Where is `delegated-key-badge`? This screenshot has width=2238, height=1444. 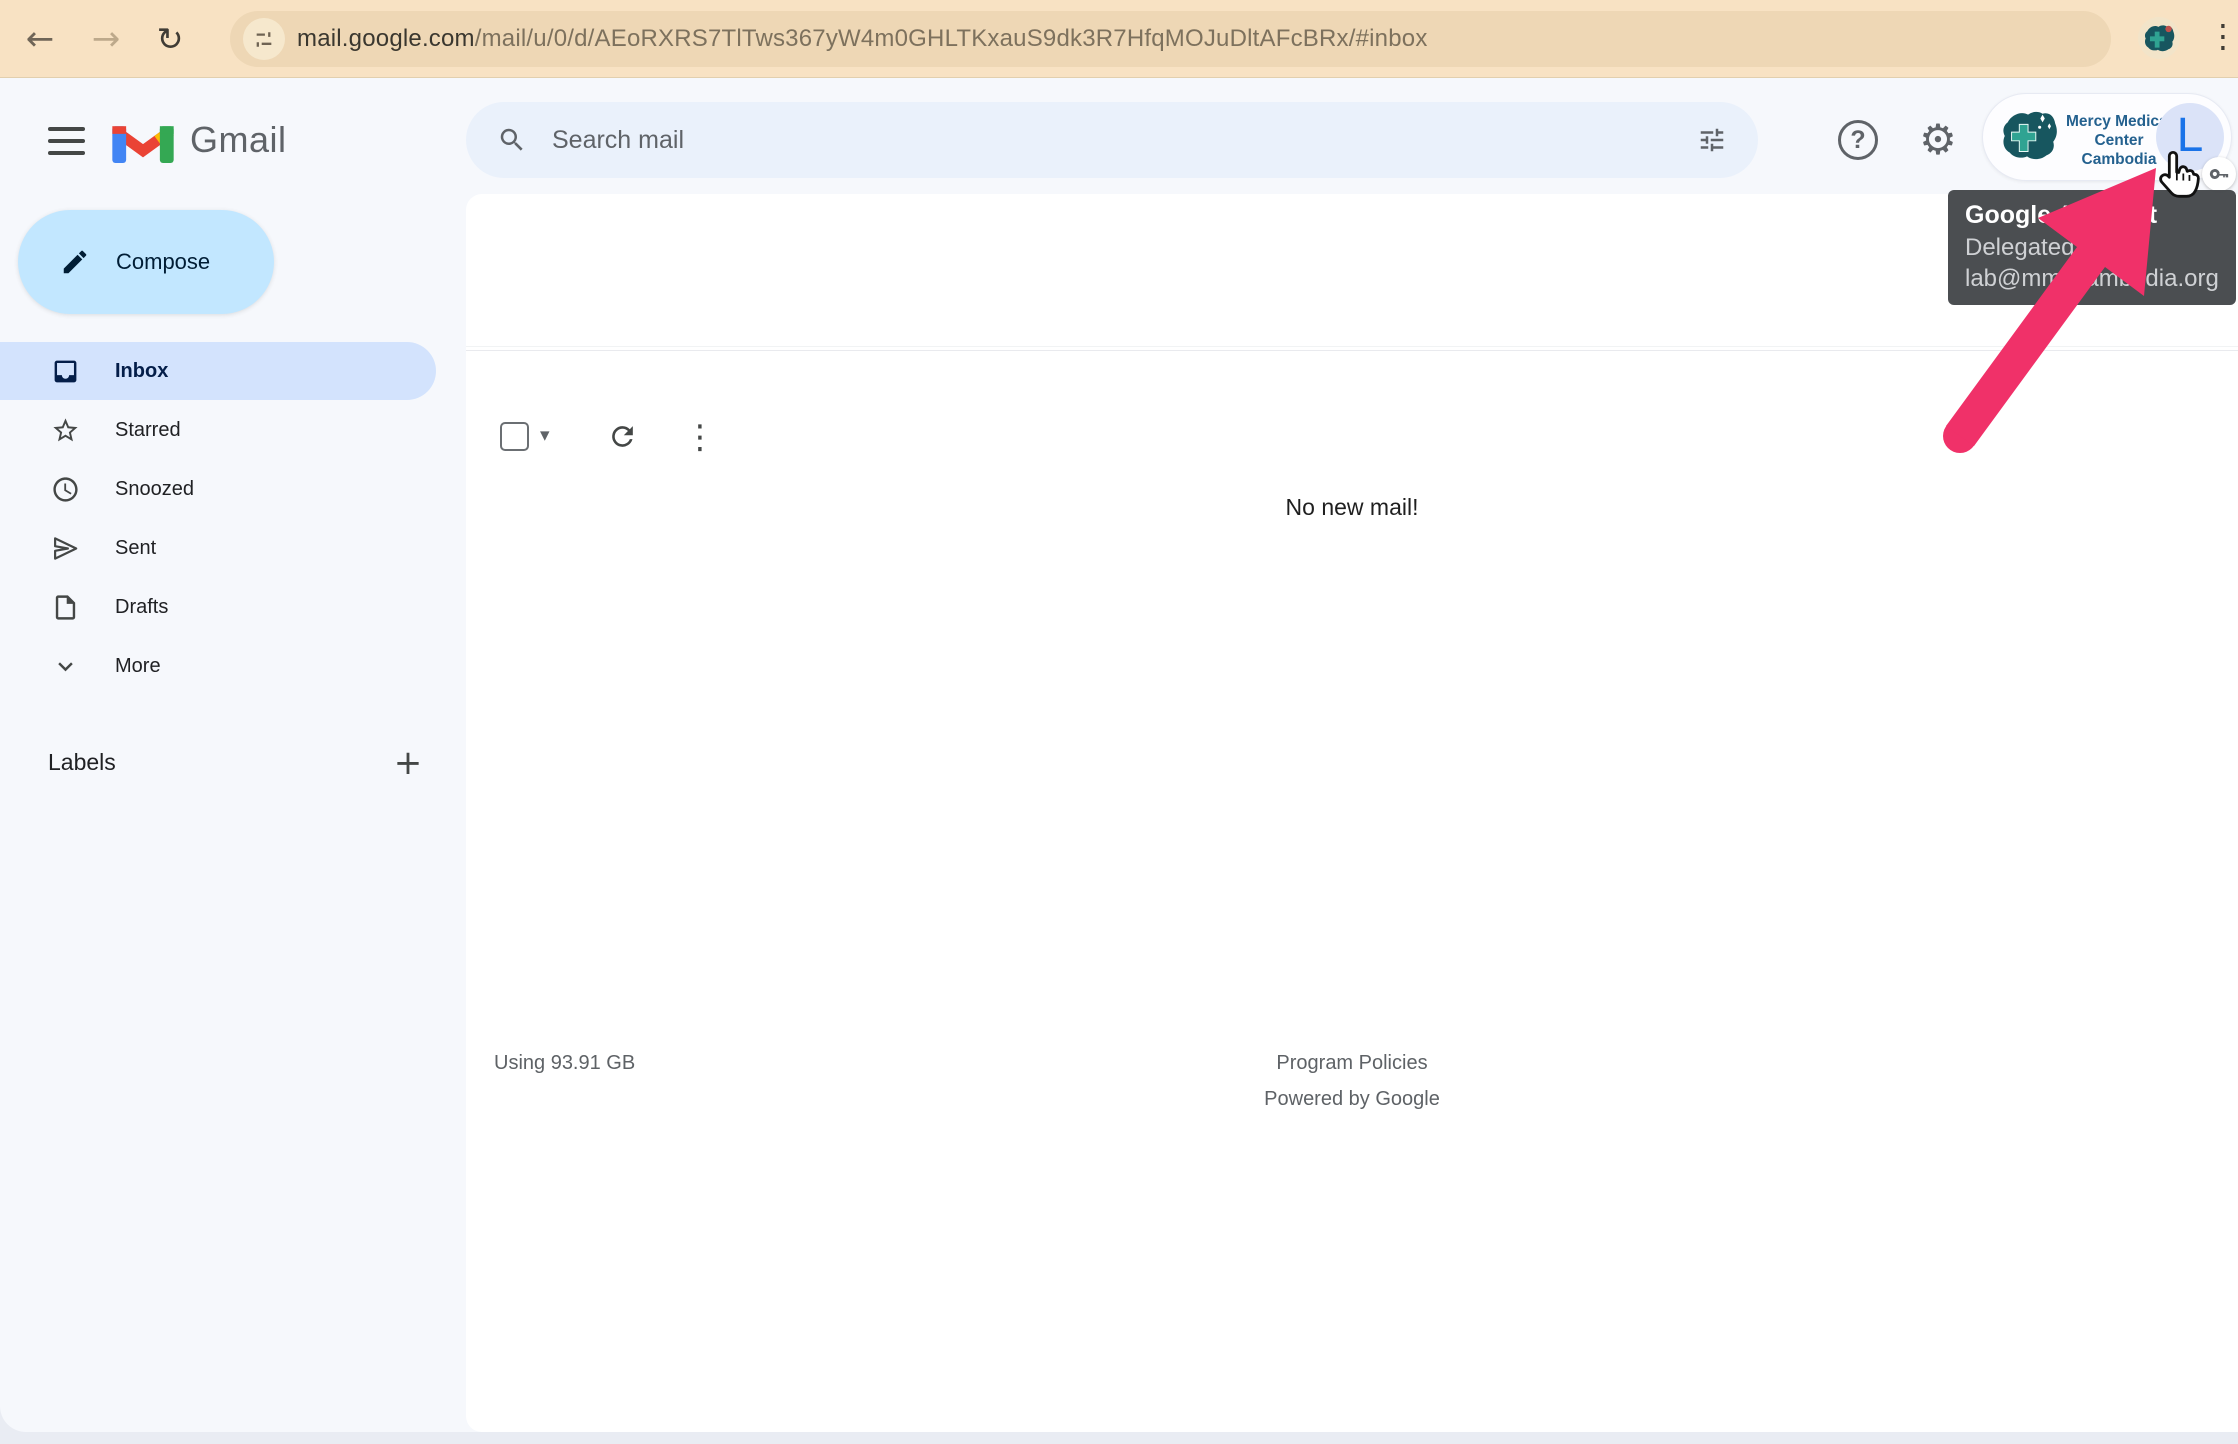
delegated-key-badge is located at coordinates (2219, 174).